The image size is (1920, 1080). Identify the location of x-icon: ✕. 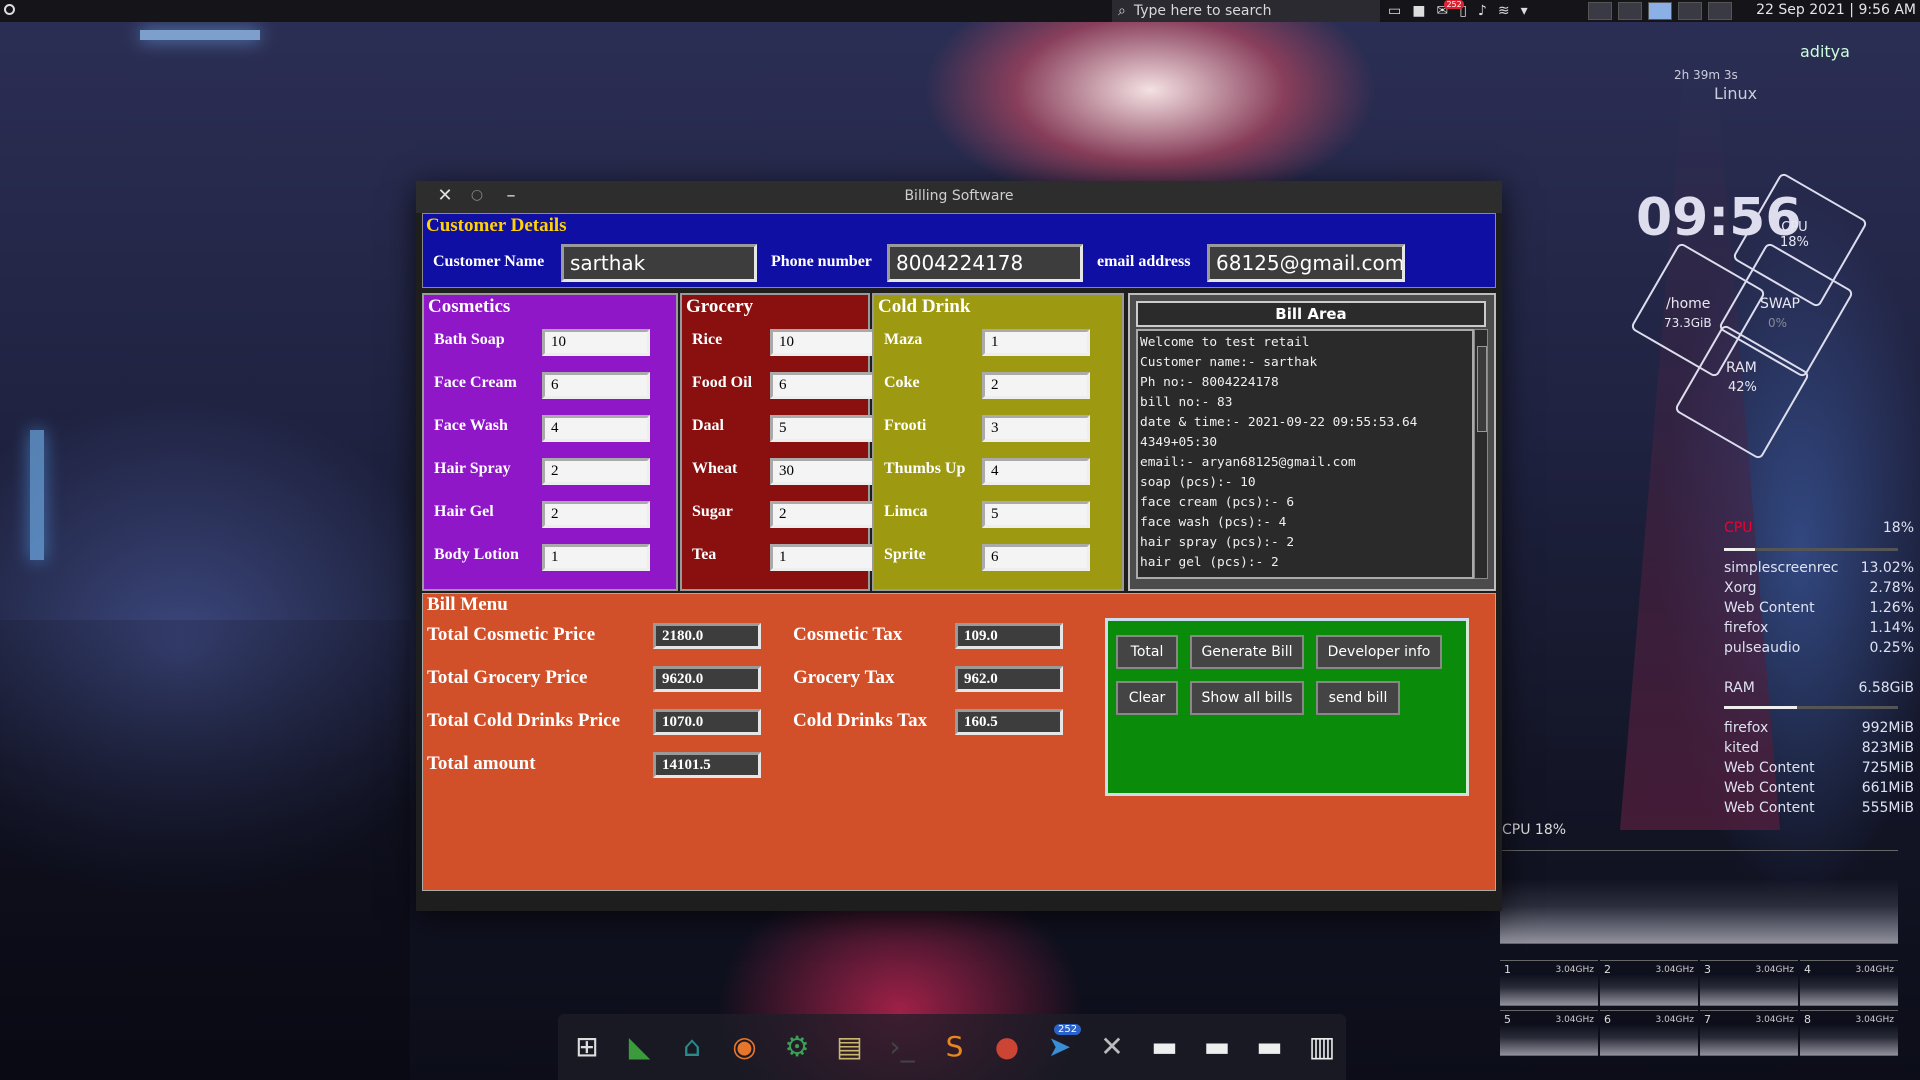
(1112, 1047).